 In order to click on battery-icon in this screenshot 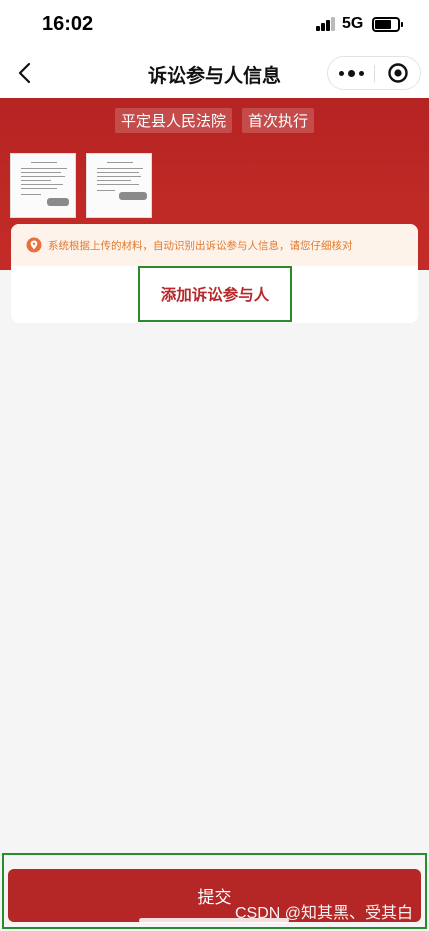, I will do `click(387, 24)`.